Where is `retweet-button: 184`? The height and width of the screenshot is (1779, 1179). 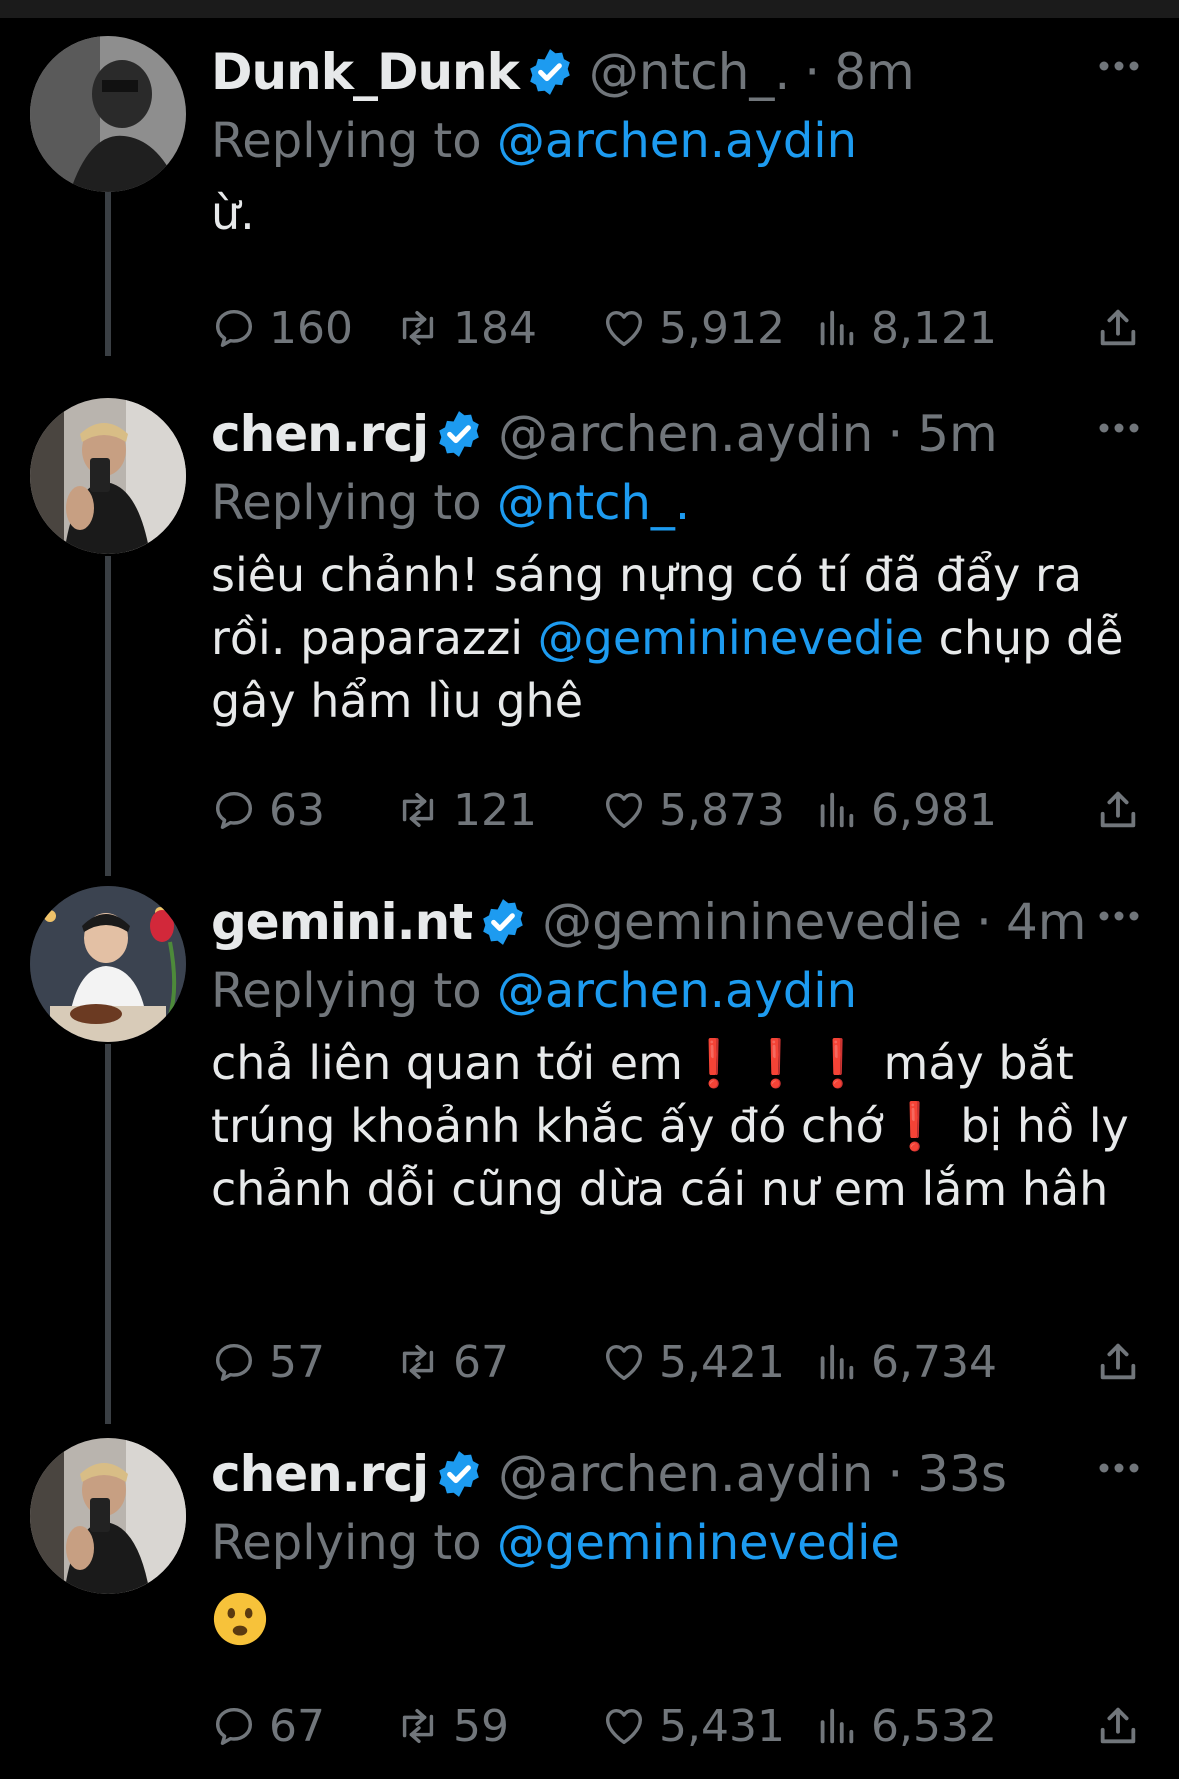 retweet-button: 184 is located at coordinates (498, 328).